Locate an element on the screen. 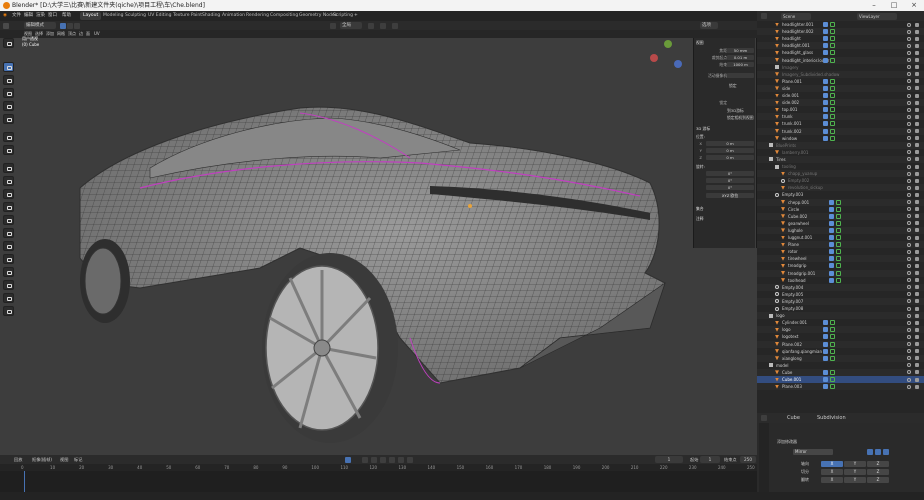 This screenshot has height=500, width=924. minimize-button: – is located at coordinates (874, 5).